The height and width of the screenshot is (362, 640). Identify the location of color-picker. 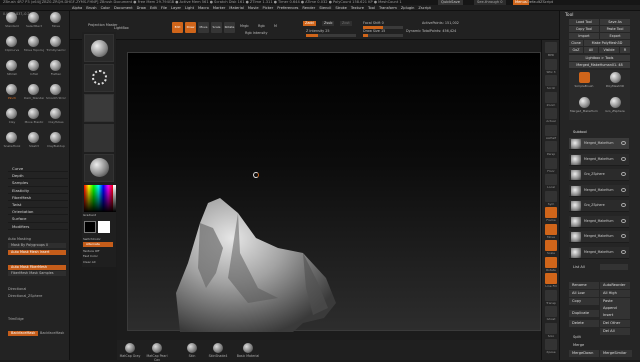
(100, 198).